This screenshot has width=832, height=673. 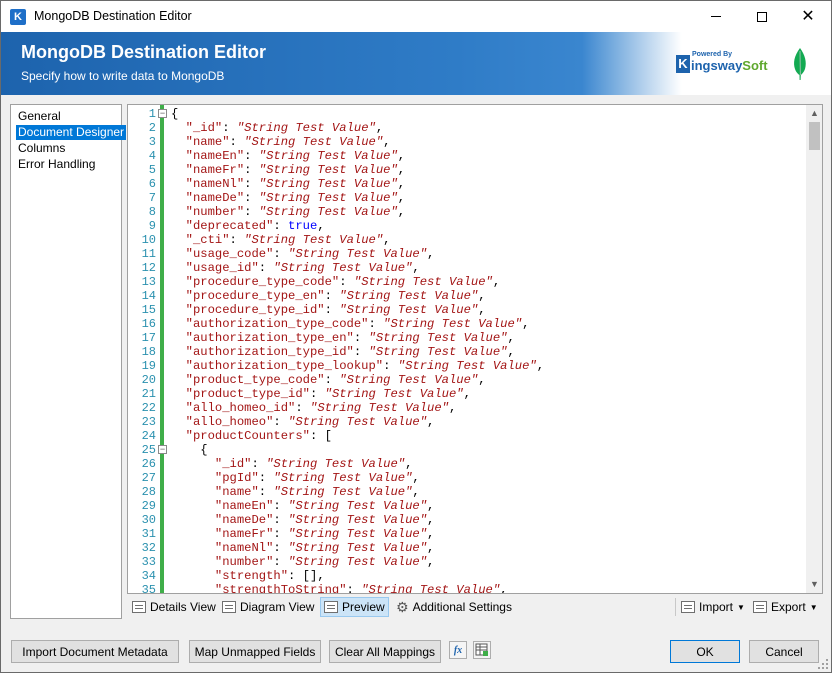 I want to click on tab-additional-settings: ⚙ Additional Settings, so click(x=454, y=607).